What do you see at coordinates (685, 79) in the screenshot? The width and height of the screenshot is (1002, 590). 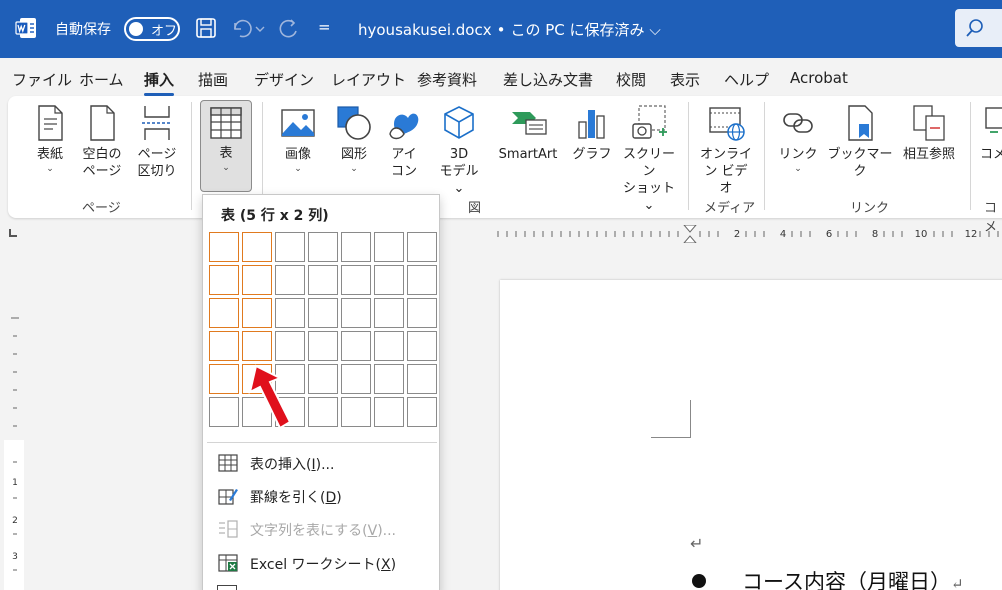 I see `tab-view: 表示` at bounding box center [685, 79].